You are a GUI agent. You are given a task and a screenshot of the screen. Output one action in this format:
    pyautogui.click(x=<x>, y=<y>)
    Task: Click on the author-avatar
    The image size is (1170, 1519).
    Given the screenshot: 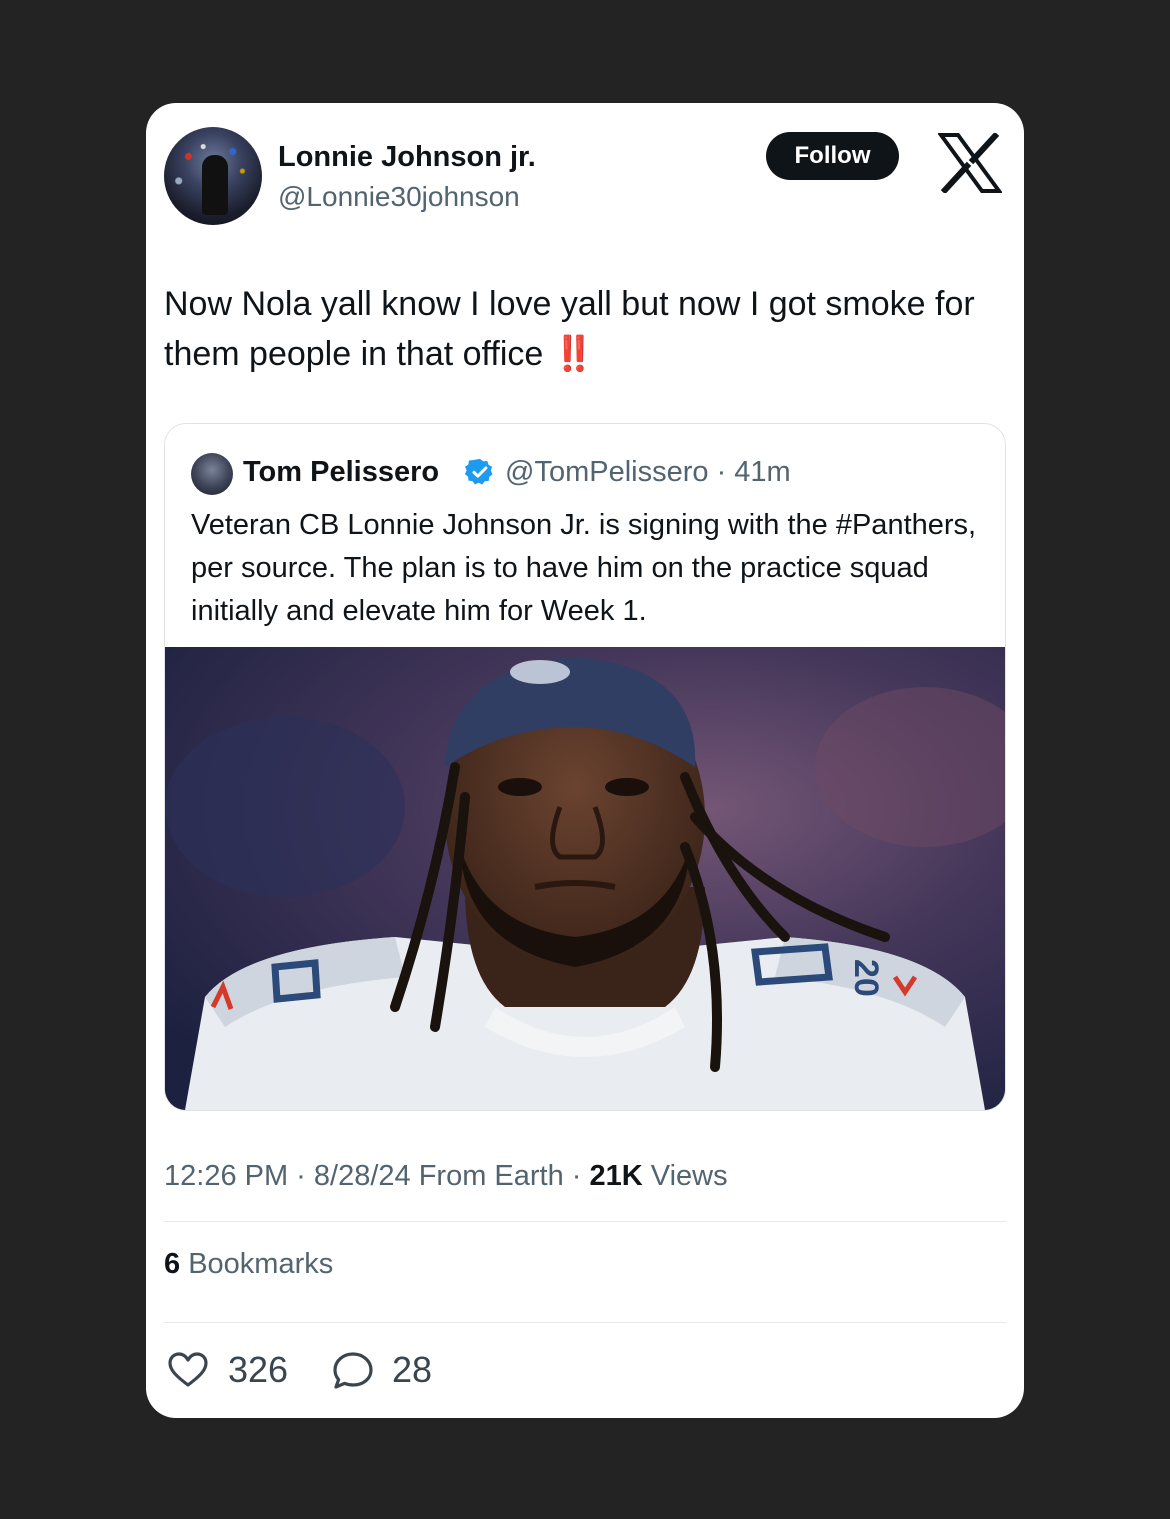 What is the action you would take?
    pyautogui.click(x=213, y=176)
    